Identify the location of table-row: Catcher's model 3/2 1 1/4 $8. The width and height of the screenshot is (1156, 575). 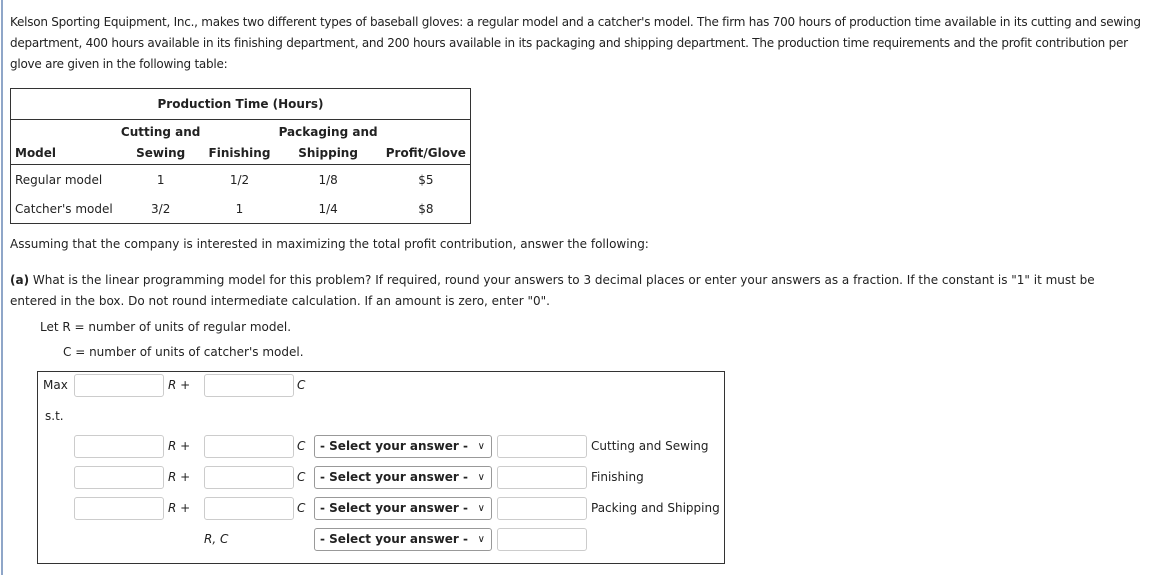
(224, 208).